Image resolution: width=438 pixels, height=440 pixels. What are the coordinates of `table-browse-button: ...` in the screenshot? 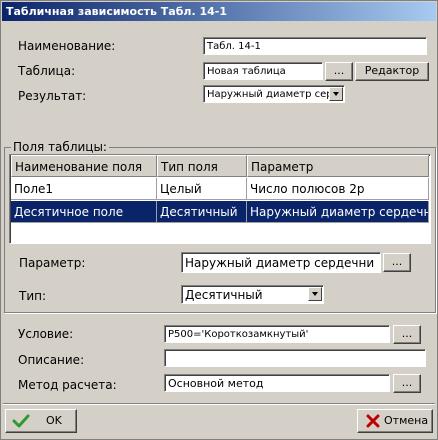 It's located at (339, 71).